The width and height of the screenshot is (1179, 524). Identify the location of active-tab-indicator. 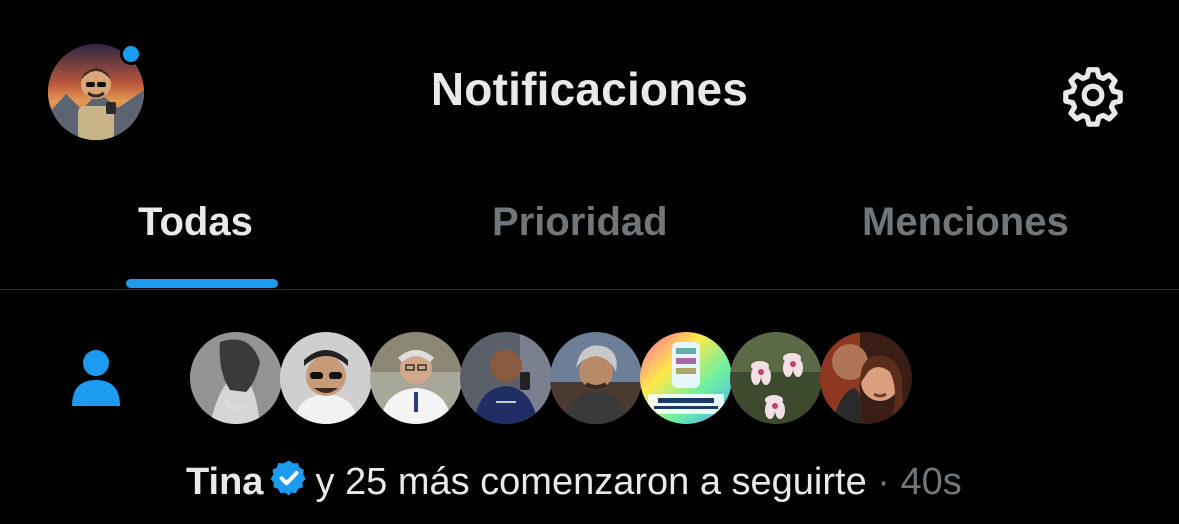
(202, 283).